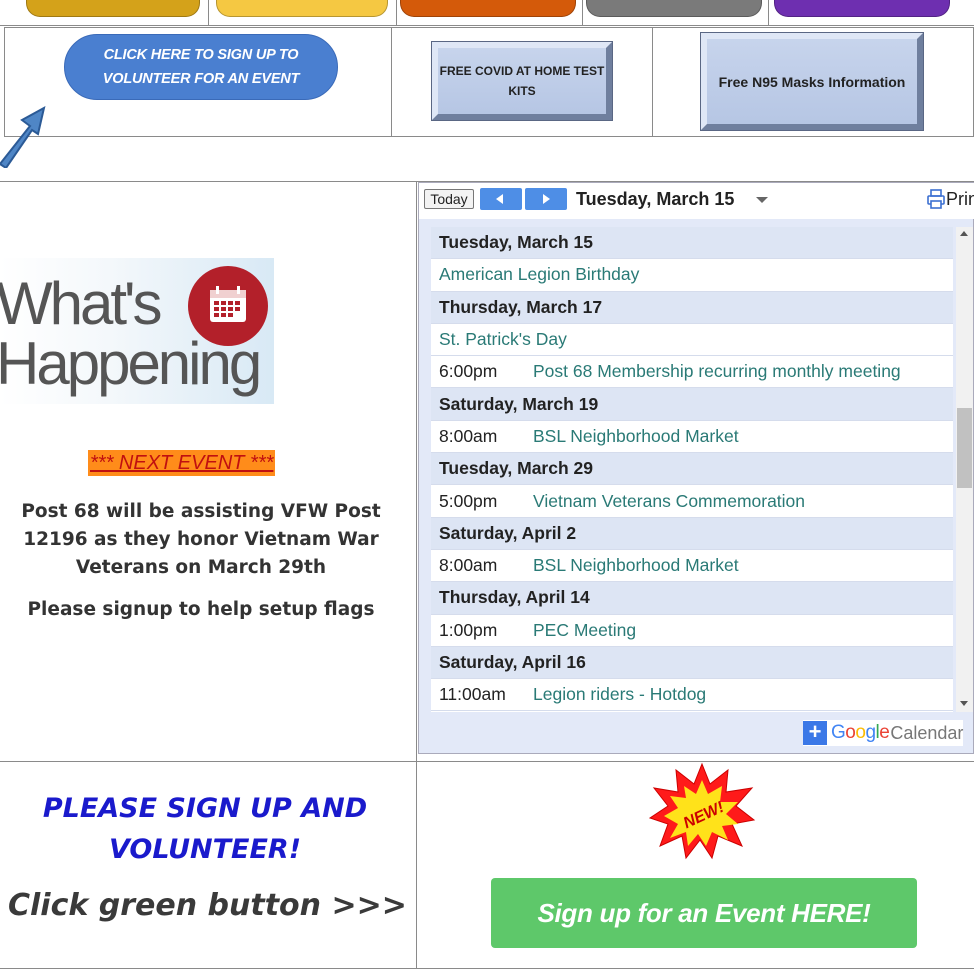 Image resolution: width=974 pixels, height=969 pixels. What do you see at coordinates (468, 629) in the screenshot?
I see `event-time: 1:00pm` at bounding box center [468, 629].